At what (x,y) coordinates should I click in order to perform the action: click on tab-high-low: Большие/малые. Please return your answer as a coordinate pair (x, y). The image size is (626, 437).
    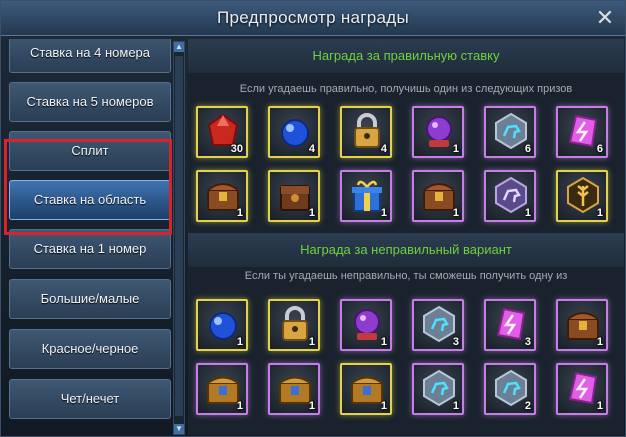
    Looking at the image, I should click on (90, 299).